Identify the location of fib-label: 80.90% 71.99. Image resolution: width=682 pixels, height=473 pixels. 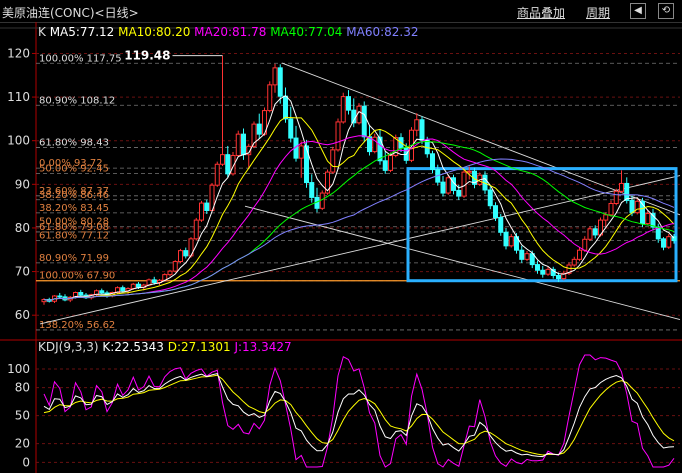
(74, 258).